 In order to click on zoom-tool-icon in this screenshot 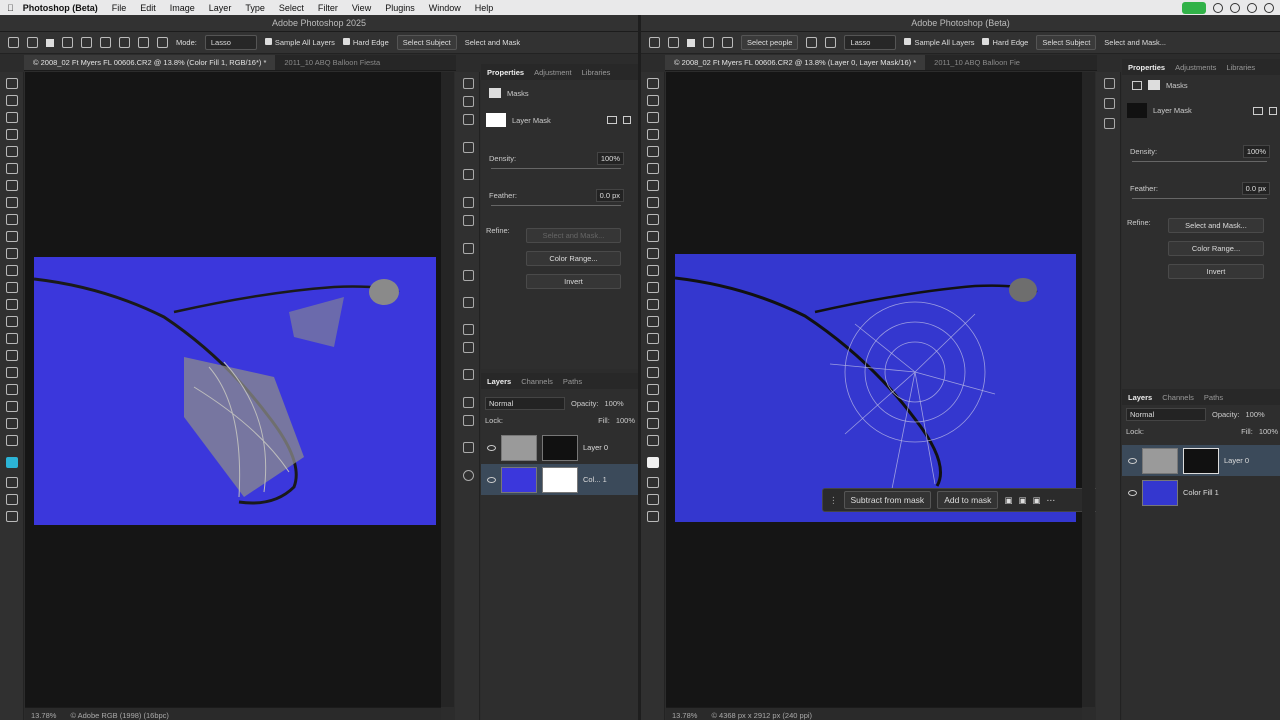, I will do `click(12, 423)`.